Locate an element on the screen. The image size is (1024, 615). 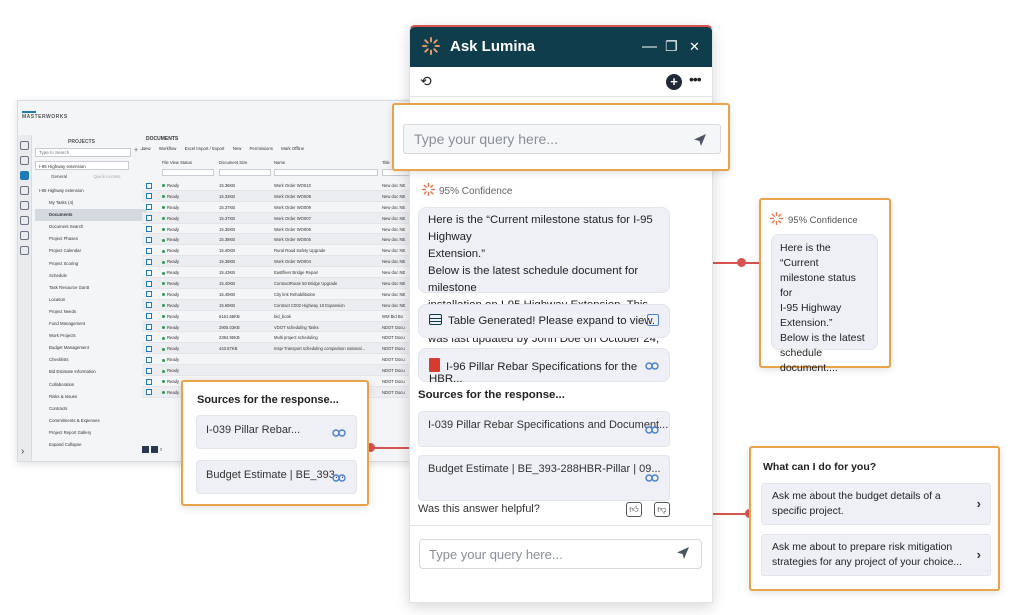
project-select: I-95 Highway extension is located at coordinates (82, 165).